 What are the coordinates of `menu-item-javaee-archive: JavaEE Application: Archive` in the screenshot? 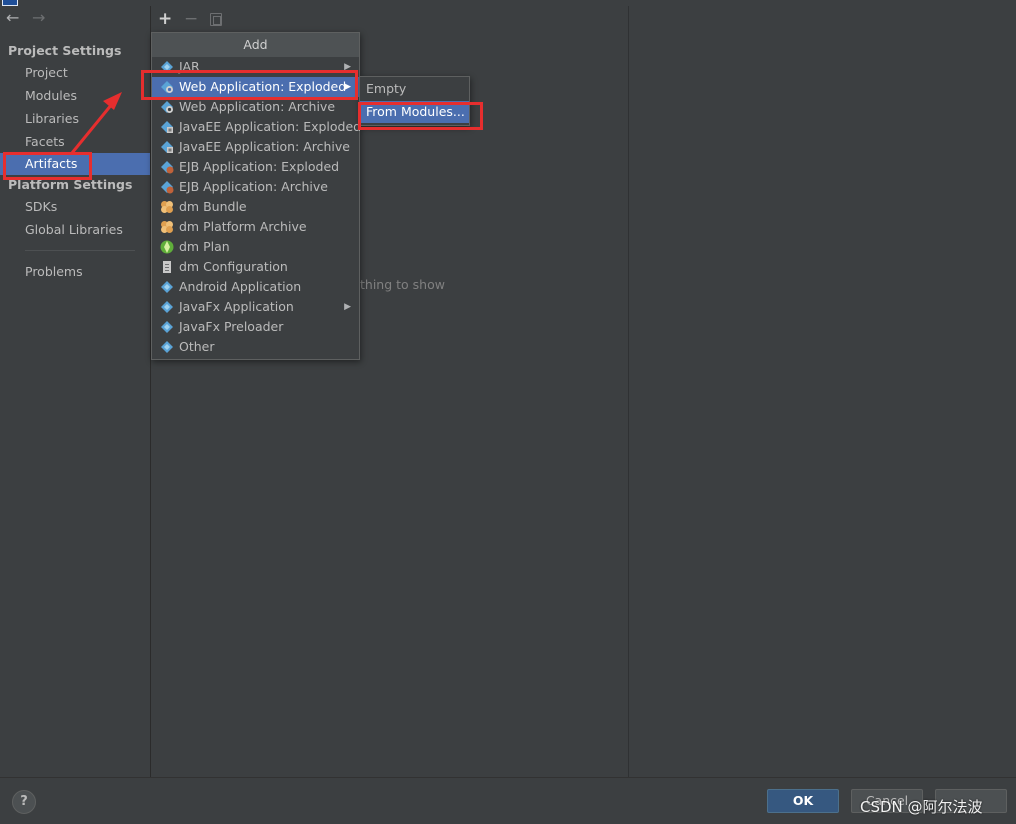 It's located at (255, 147).